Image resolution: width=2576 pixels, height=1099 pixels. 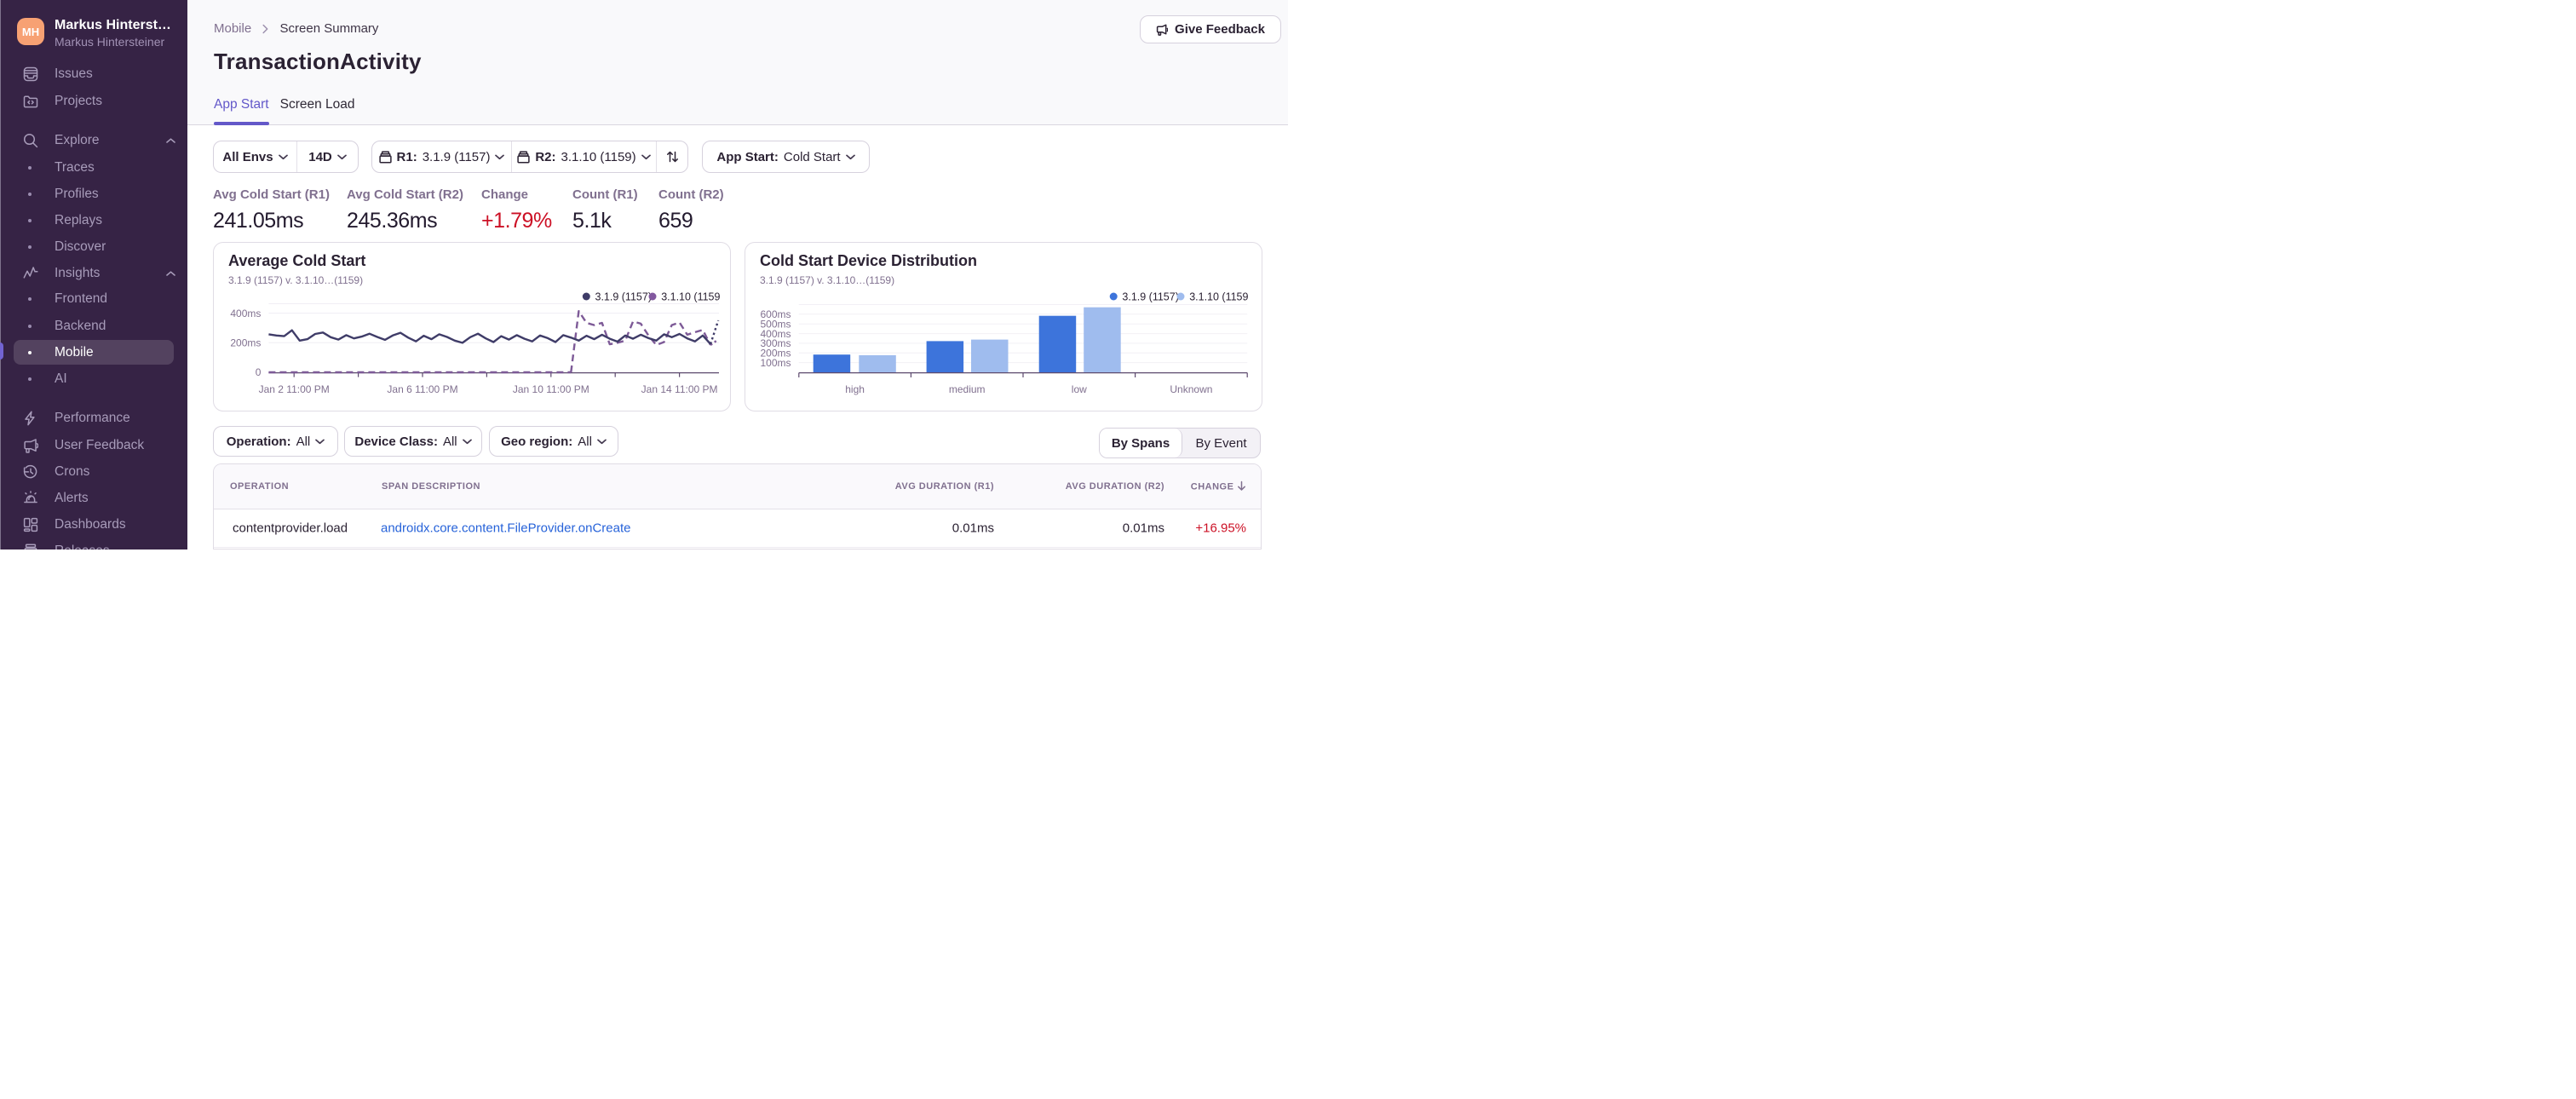 What do you see at coordinates (422, 389) in the screenshot?
I see `svg-text: Jan 6 11:00 PM` at bounding box center [422, 389].